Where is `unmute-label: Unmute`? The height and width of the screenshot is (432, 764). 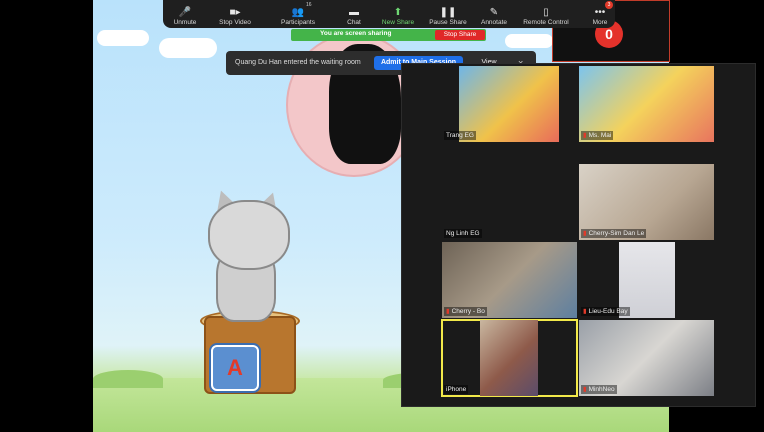
unmute-label: Unmute is located at coordinates (185, 22).